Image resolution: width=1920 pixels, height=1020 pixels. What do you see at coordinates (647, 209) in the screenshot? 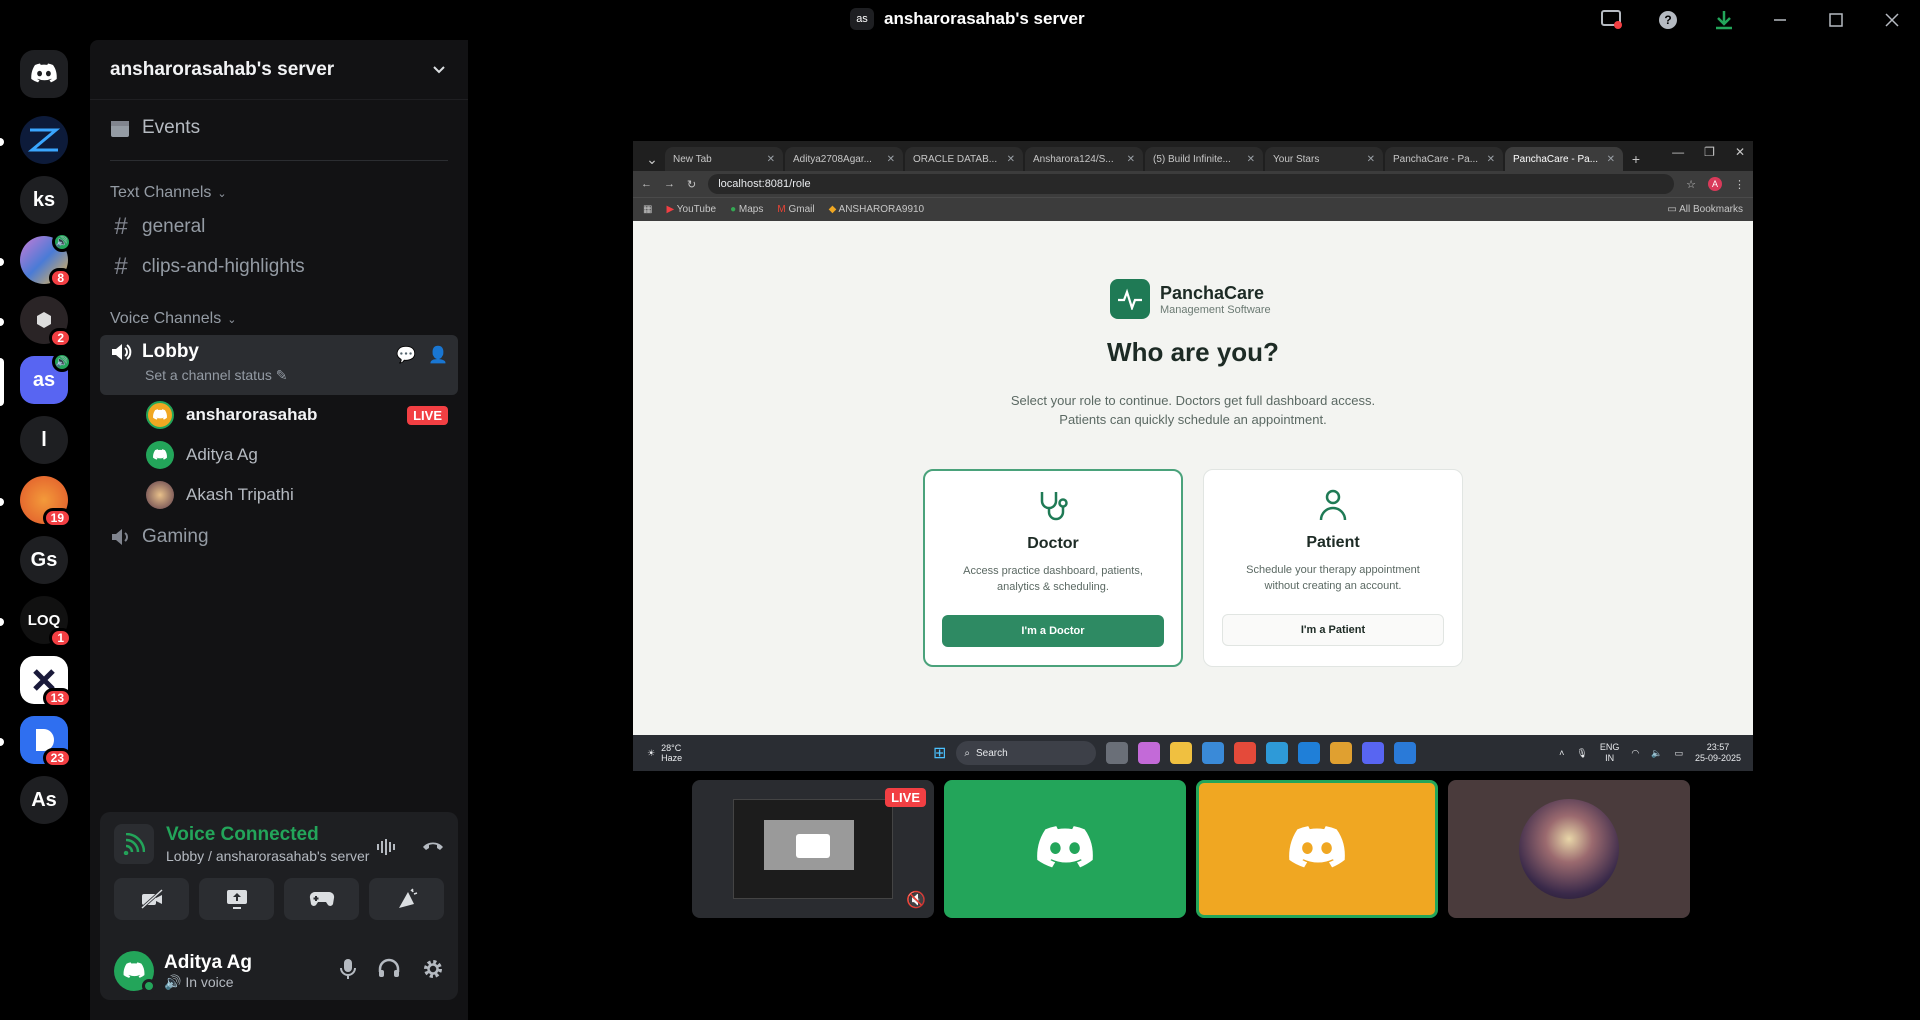
I see `apps-icon: ▦` at bounding box center [647, 209].